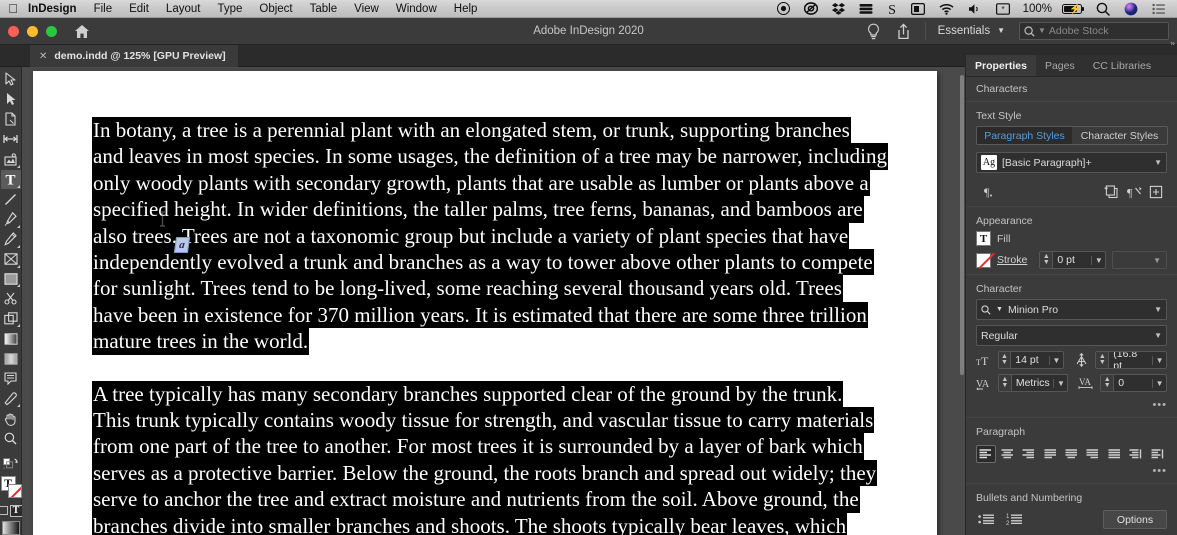  What do you see at coordinates (962, 225) in the screenshot?
I see `scrollbar-thumb` at bounding box center [962, 225].